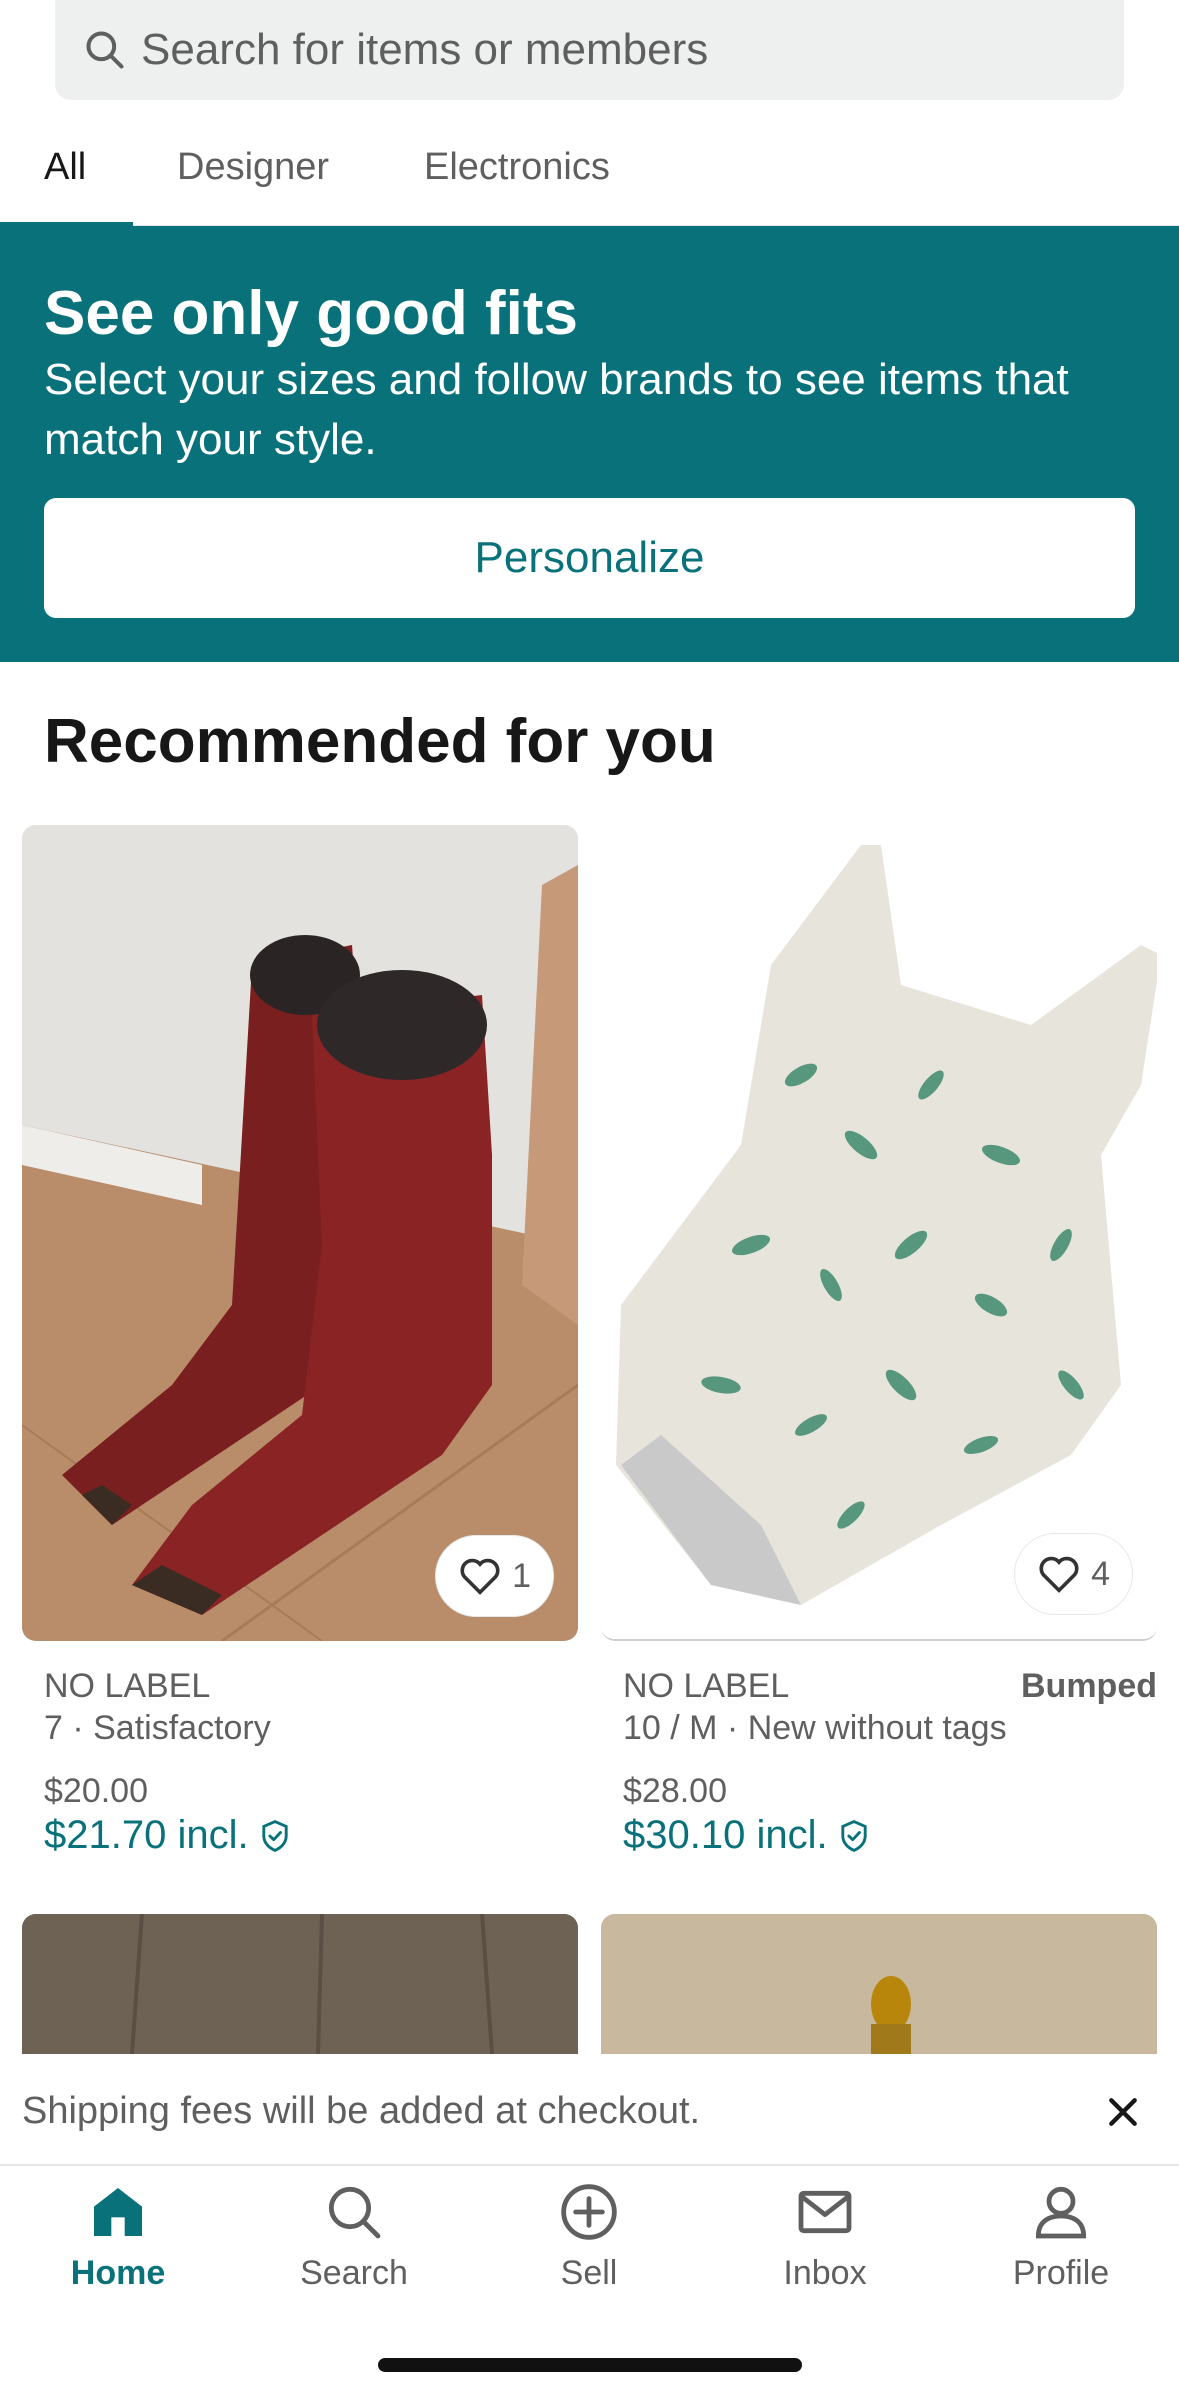 The height and width of the screenshot is (2396, 1179). What do you see at coordinates (825, 2212) in the screenshot?
I see `mail-icon` at bounding box center [825, 2212].